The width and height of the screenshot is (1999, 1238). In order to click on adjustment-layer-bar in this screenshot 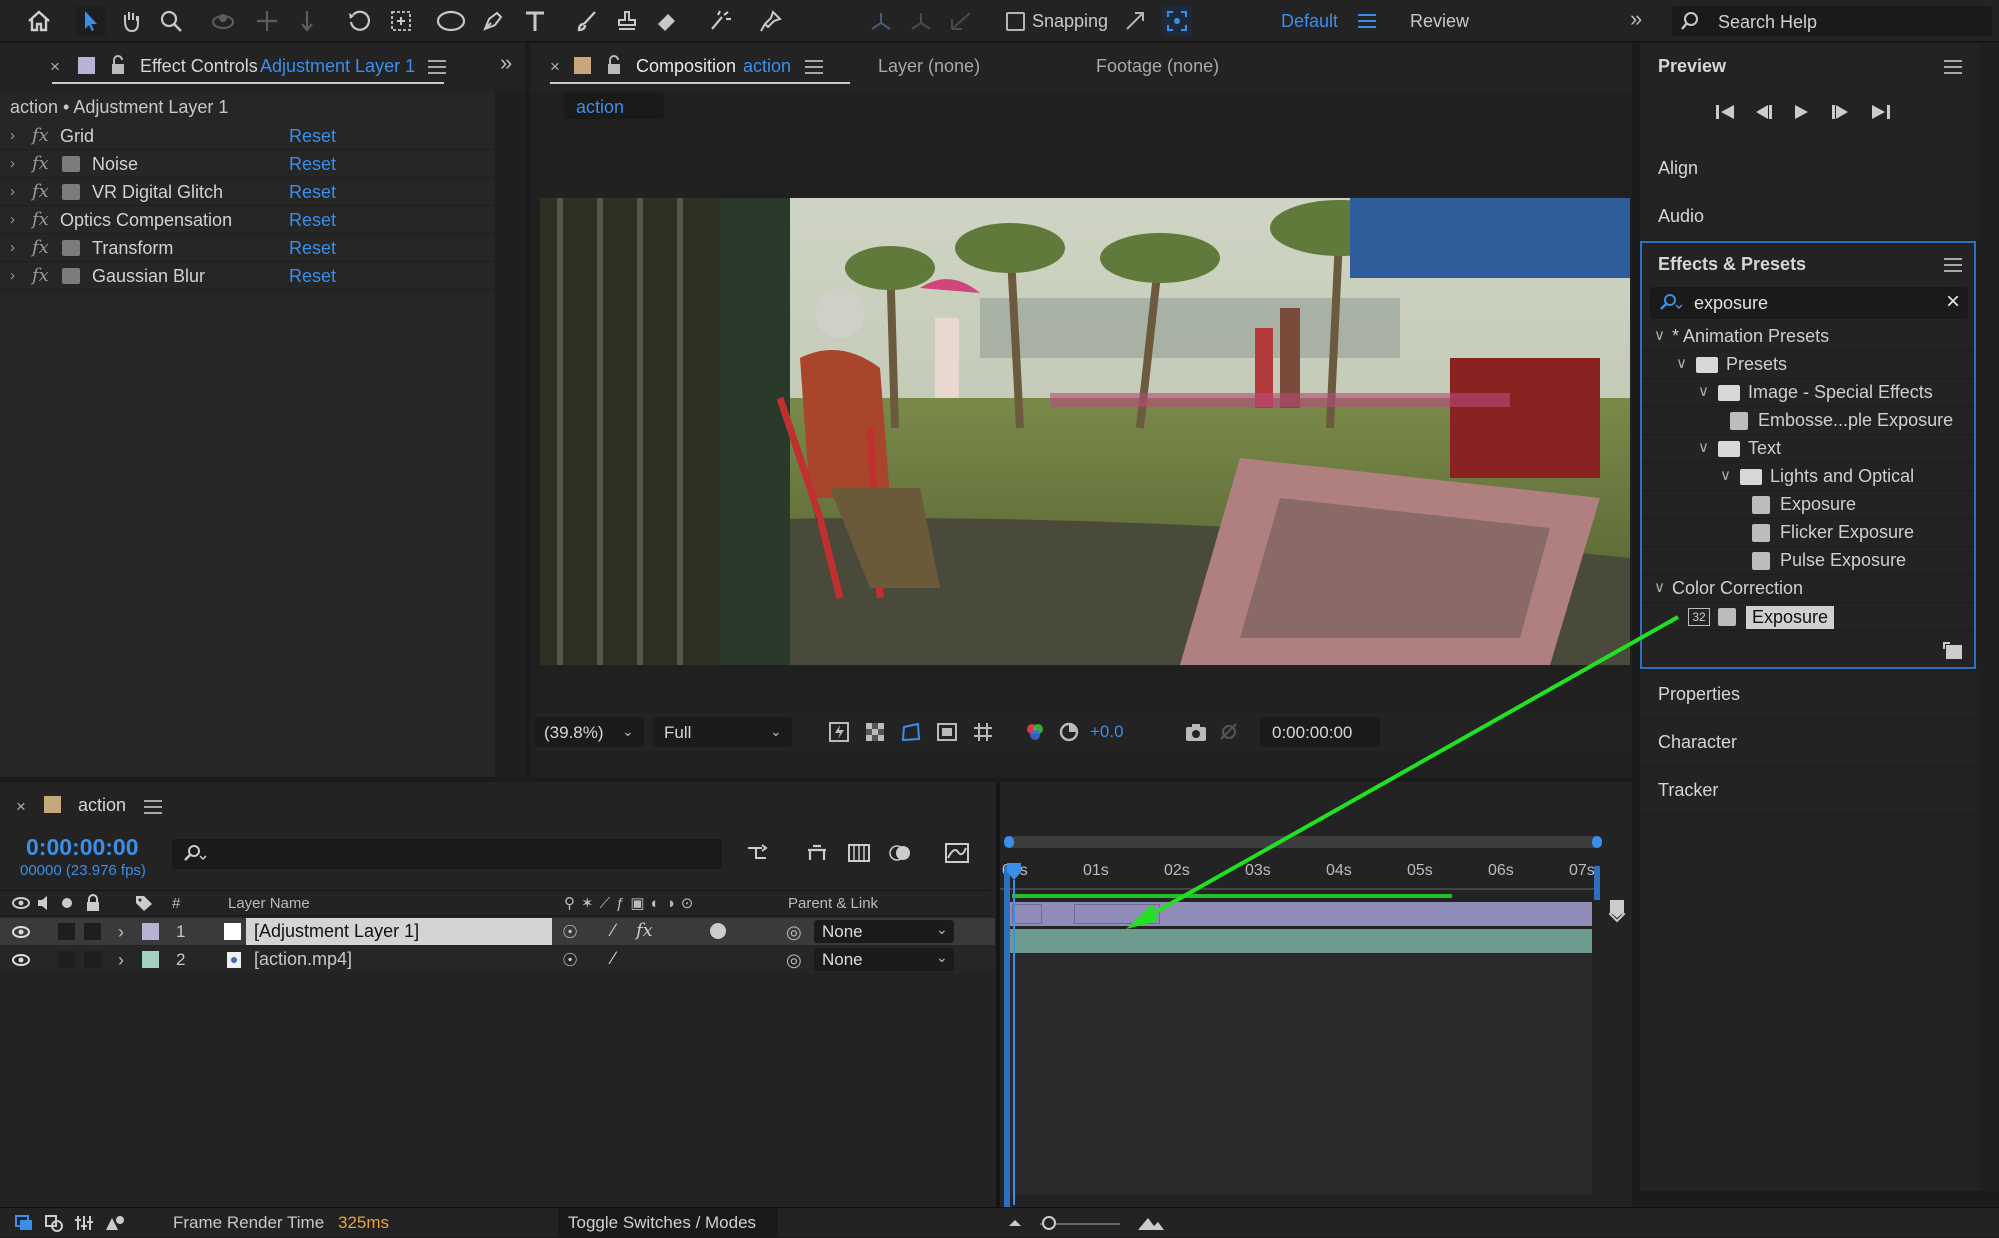, I will do `click(1301, 914)`.